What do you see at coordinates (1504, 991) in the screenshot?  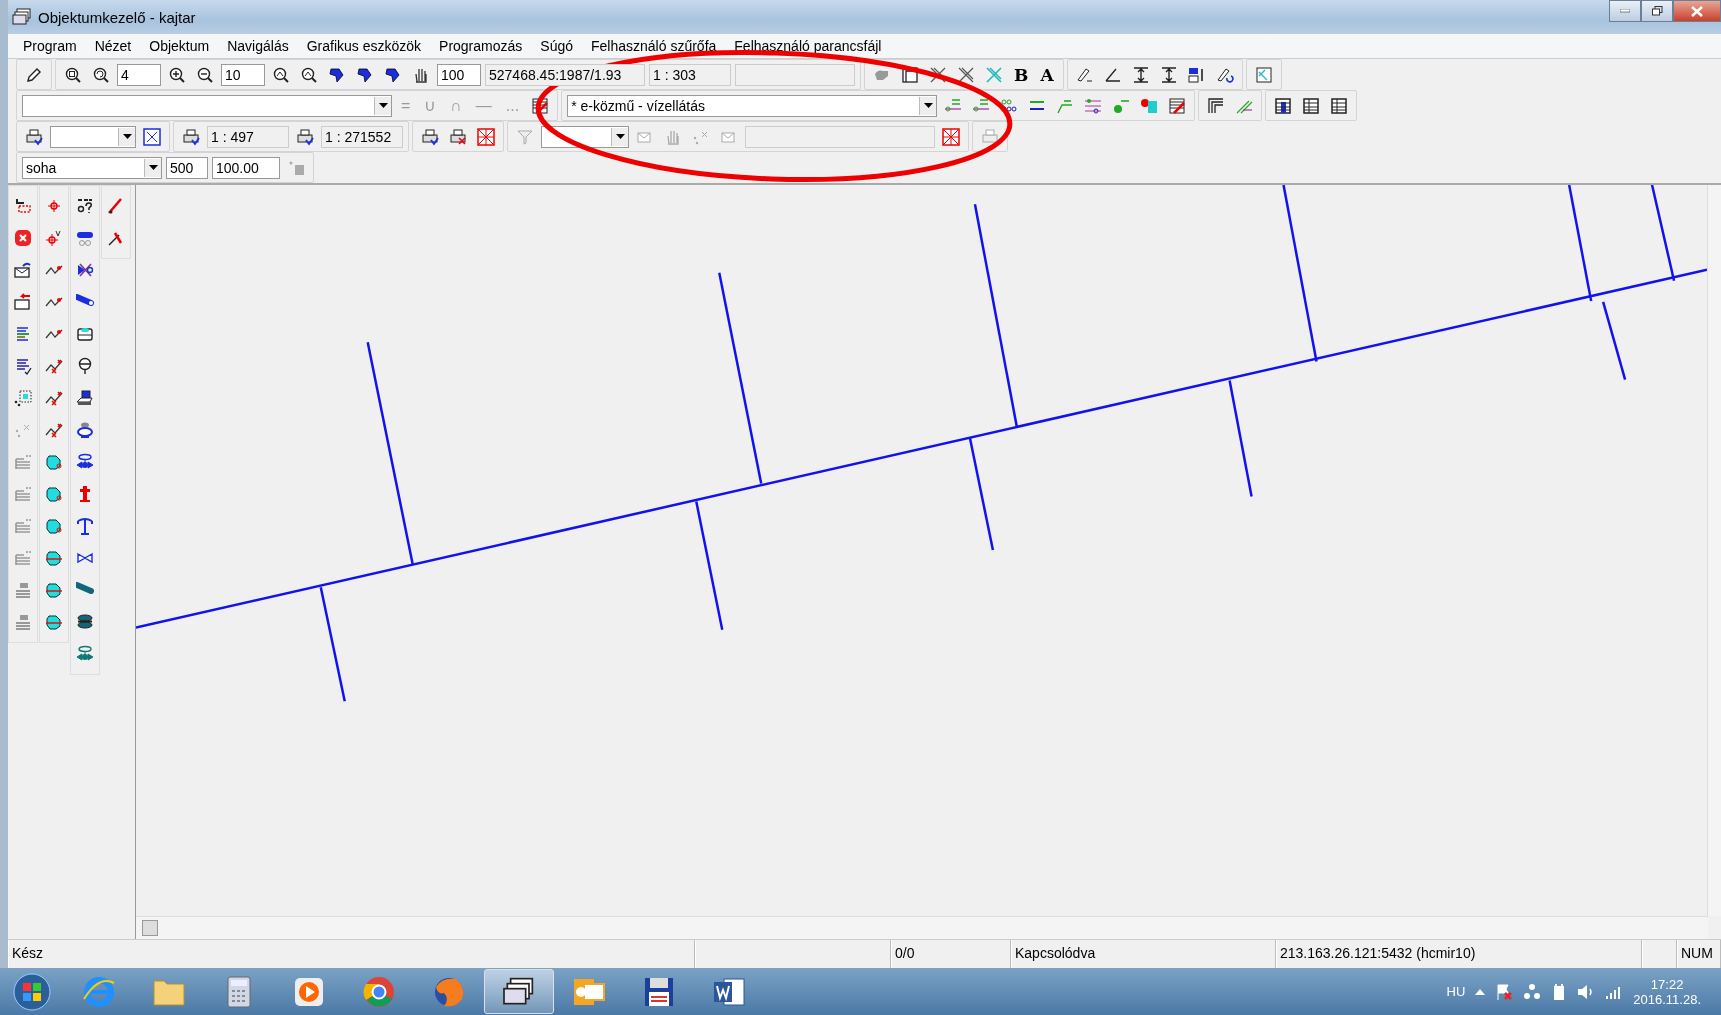 I see `flag-icon` at bounding box center [1504, 991].